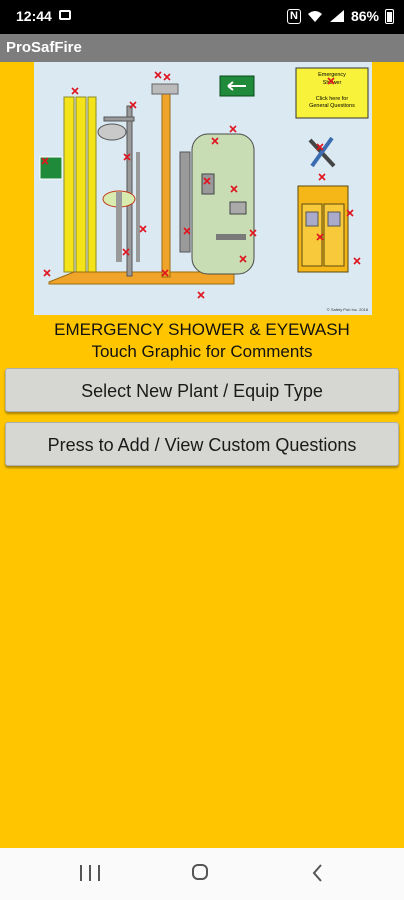 This screenshot has height=900, width=404. I want to click on back-icon, so click(318, 873).